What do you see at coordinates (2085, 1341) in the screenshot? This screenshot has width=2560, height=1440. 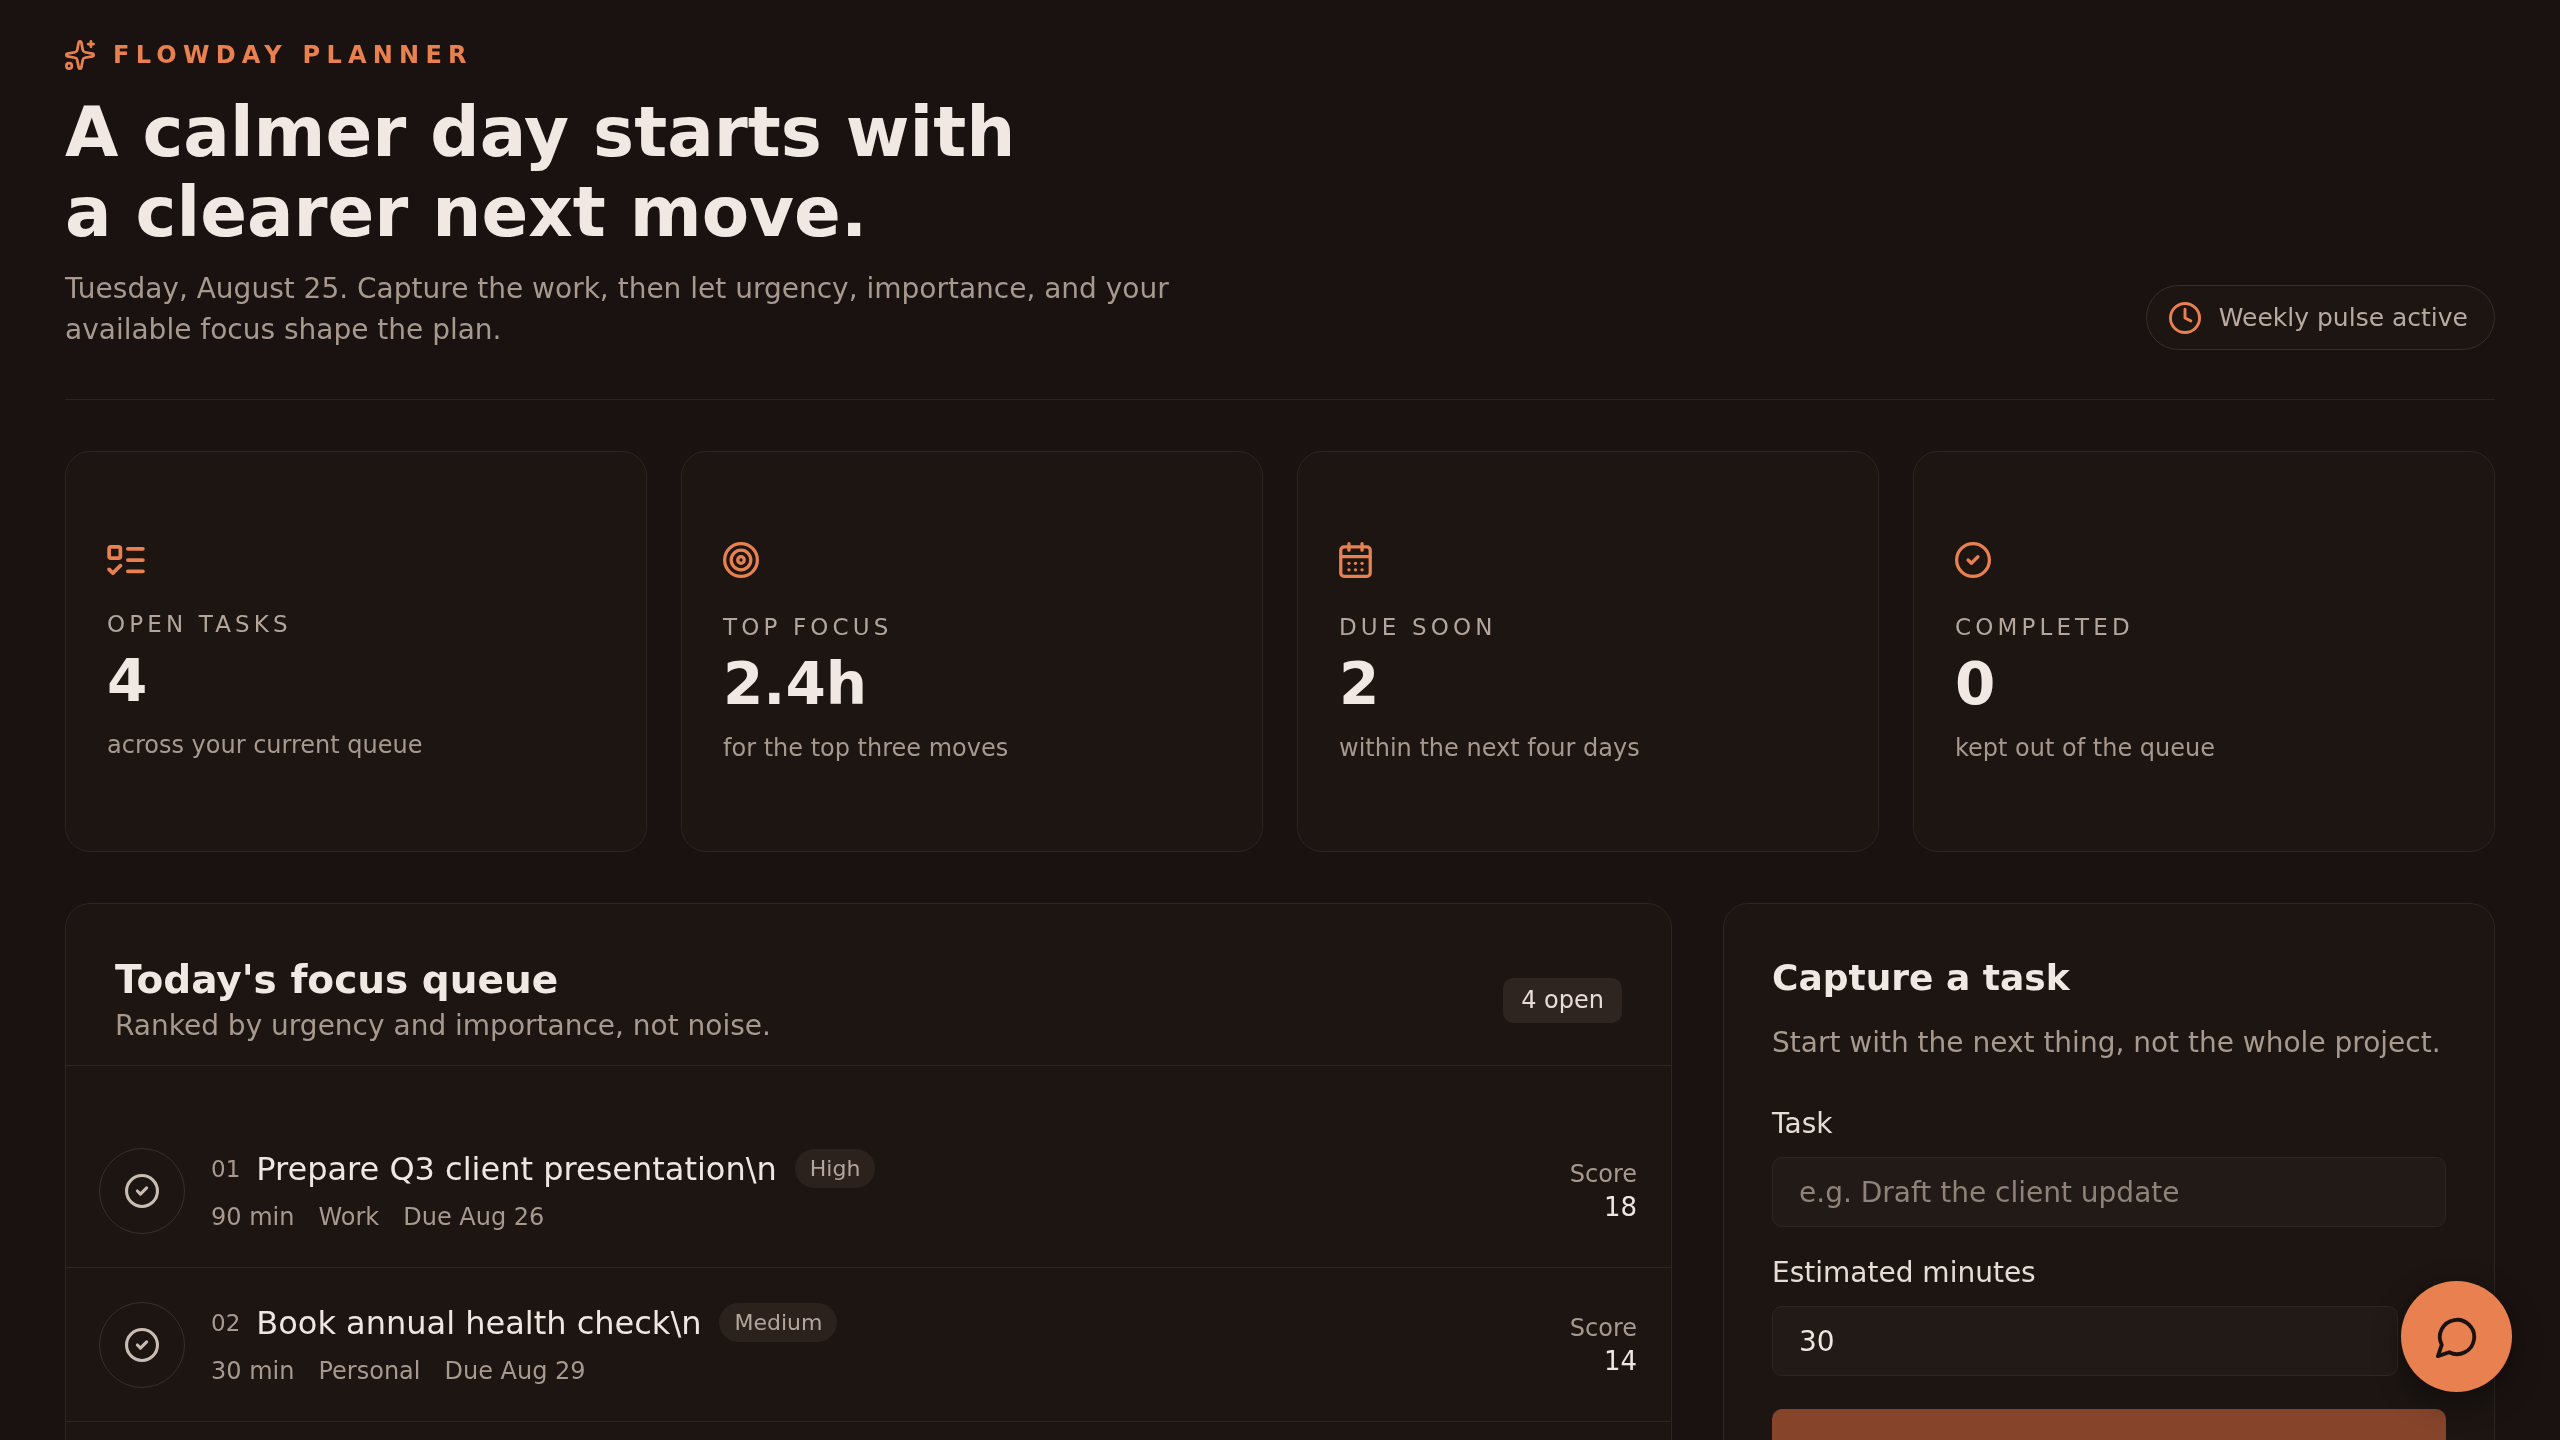 I see `minutes-input: 30` at bounding box center [2085, 1341].